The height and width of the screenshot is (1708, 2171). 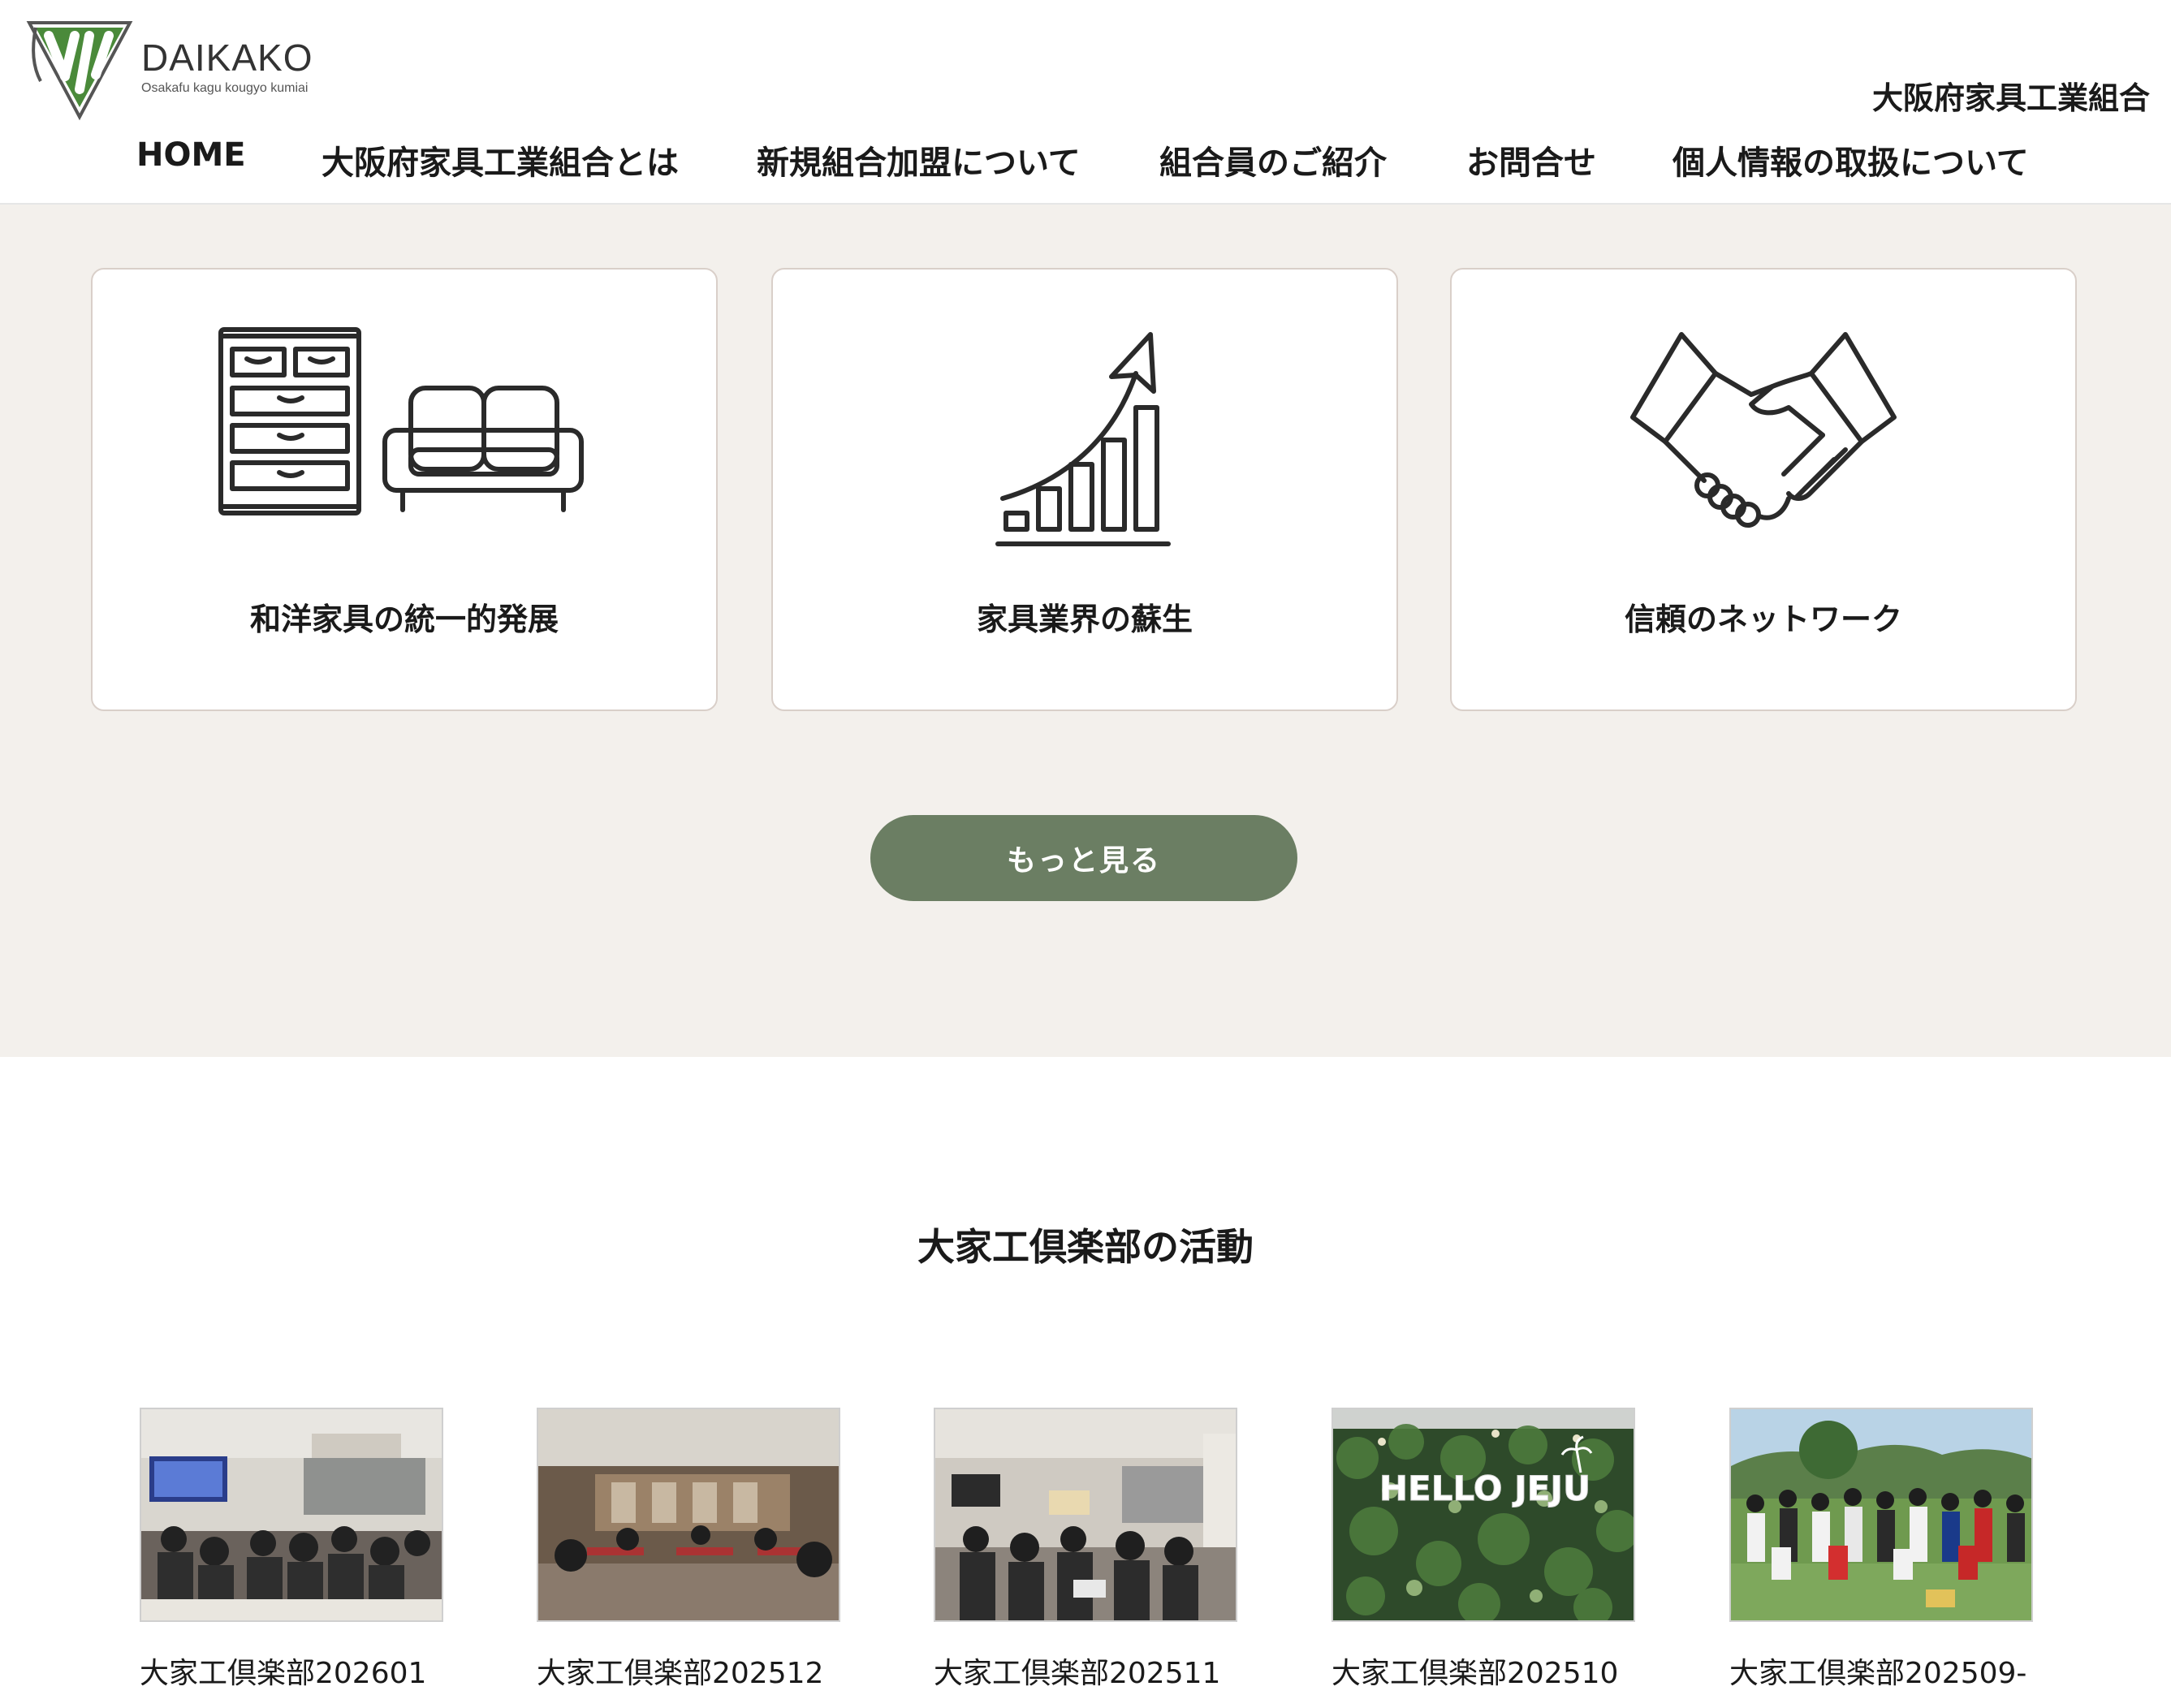 I want to click on nav-item-about: 大阪府家具工業組合とは, so click(x=500, y=159).